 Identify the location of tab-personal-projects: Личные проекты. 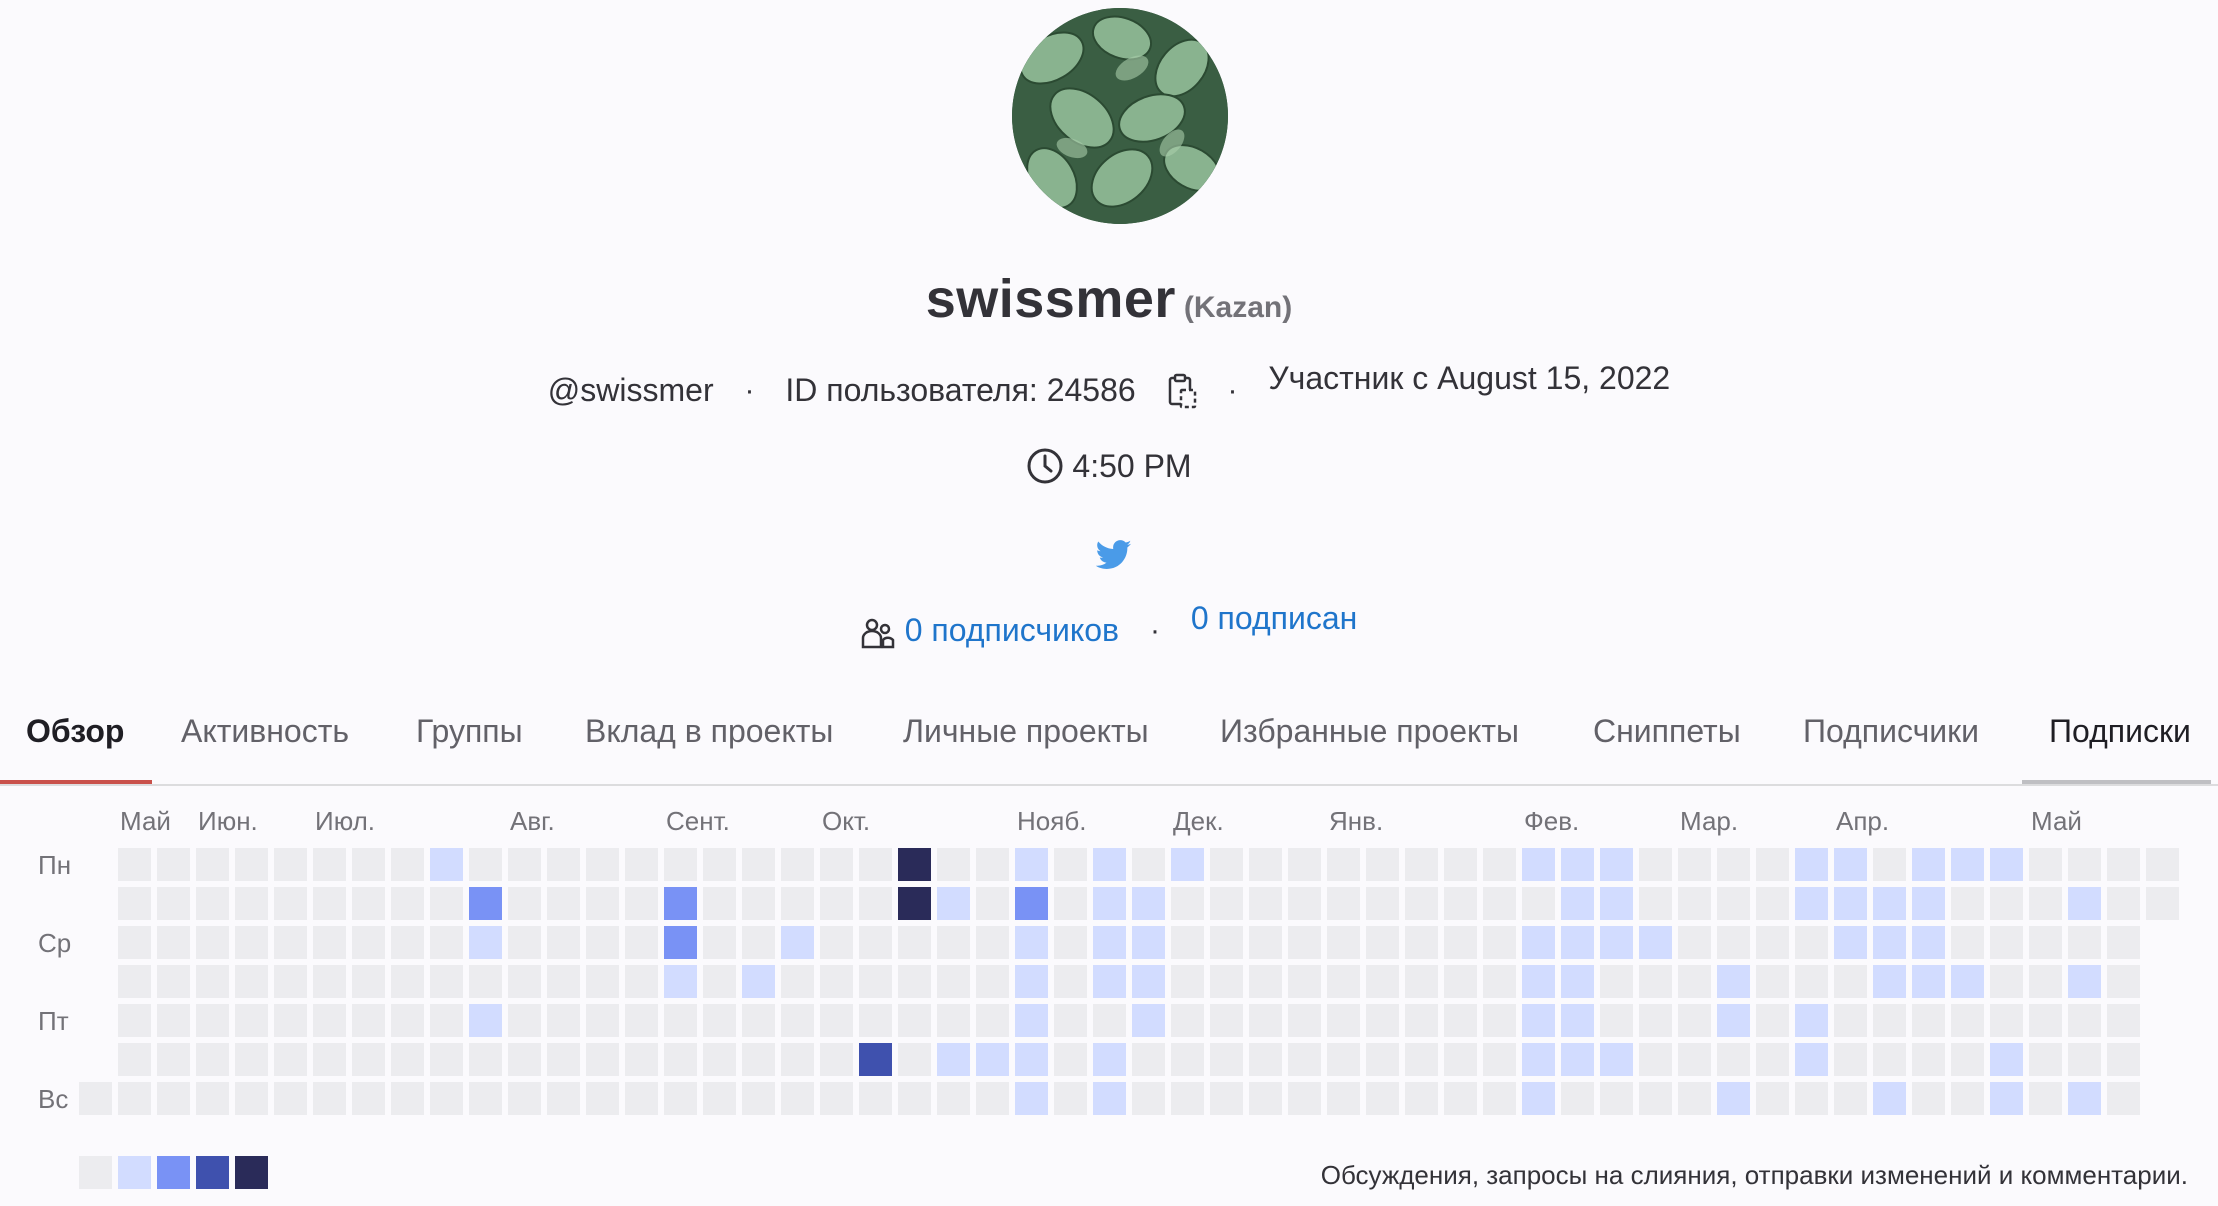
(1026, 739).